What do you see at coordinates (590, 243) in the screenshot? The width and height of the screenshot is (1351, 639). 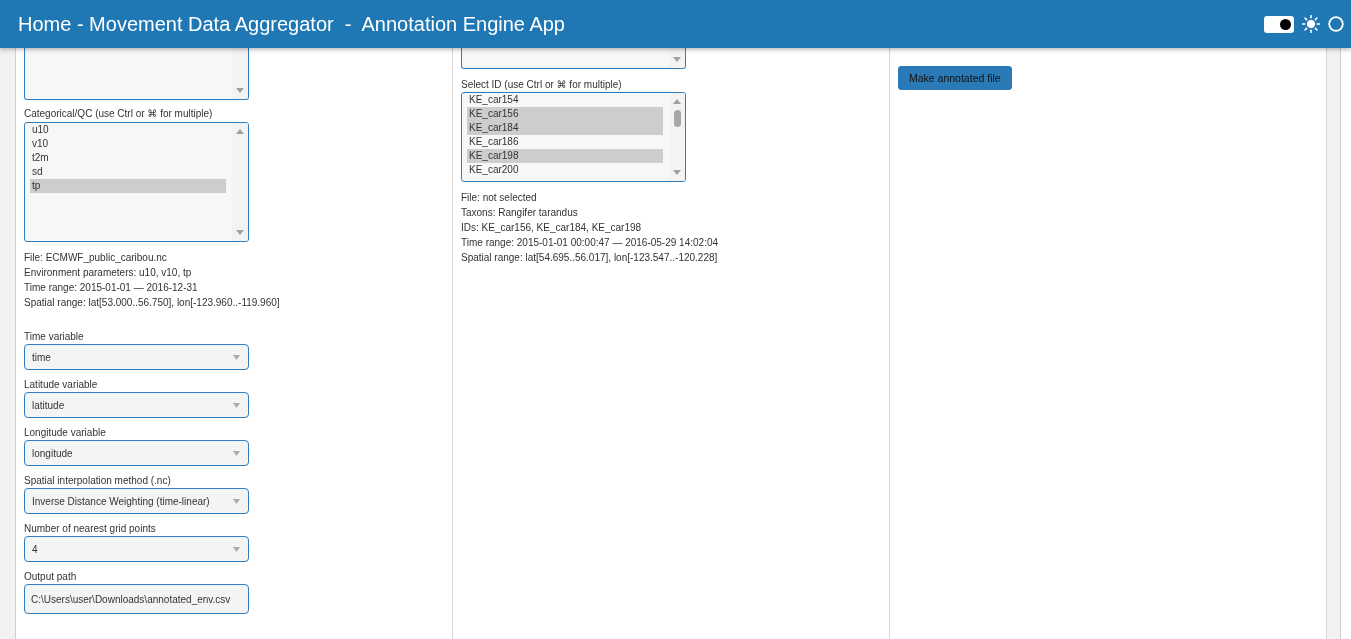 I see `info-line: Time range: 2015-01-01 00:00:47 — 2016-05-29 14:02:04` at bounding box center [590, 243].